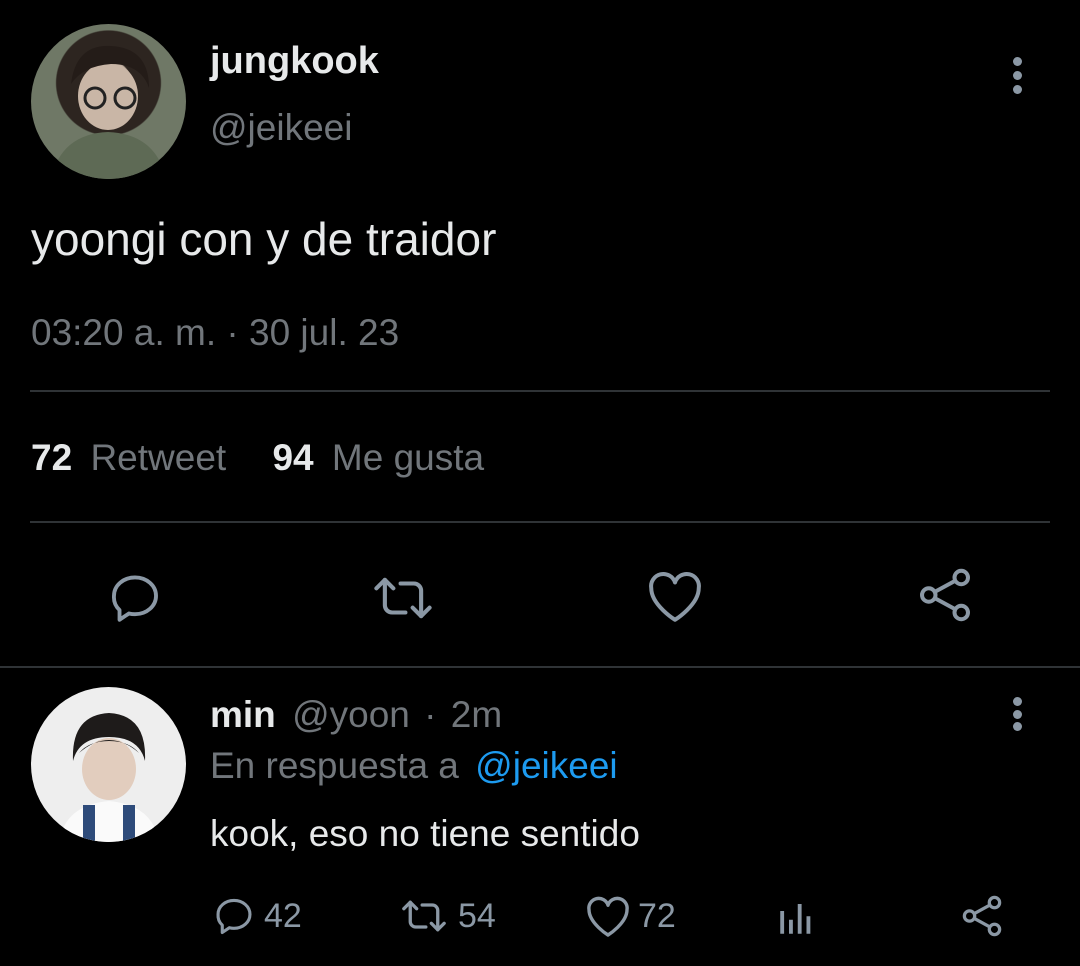  I want to click on reply-reply-button: 42, so click(257, 916).